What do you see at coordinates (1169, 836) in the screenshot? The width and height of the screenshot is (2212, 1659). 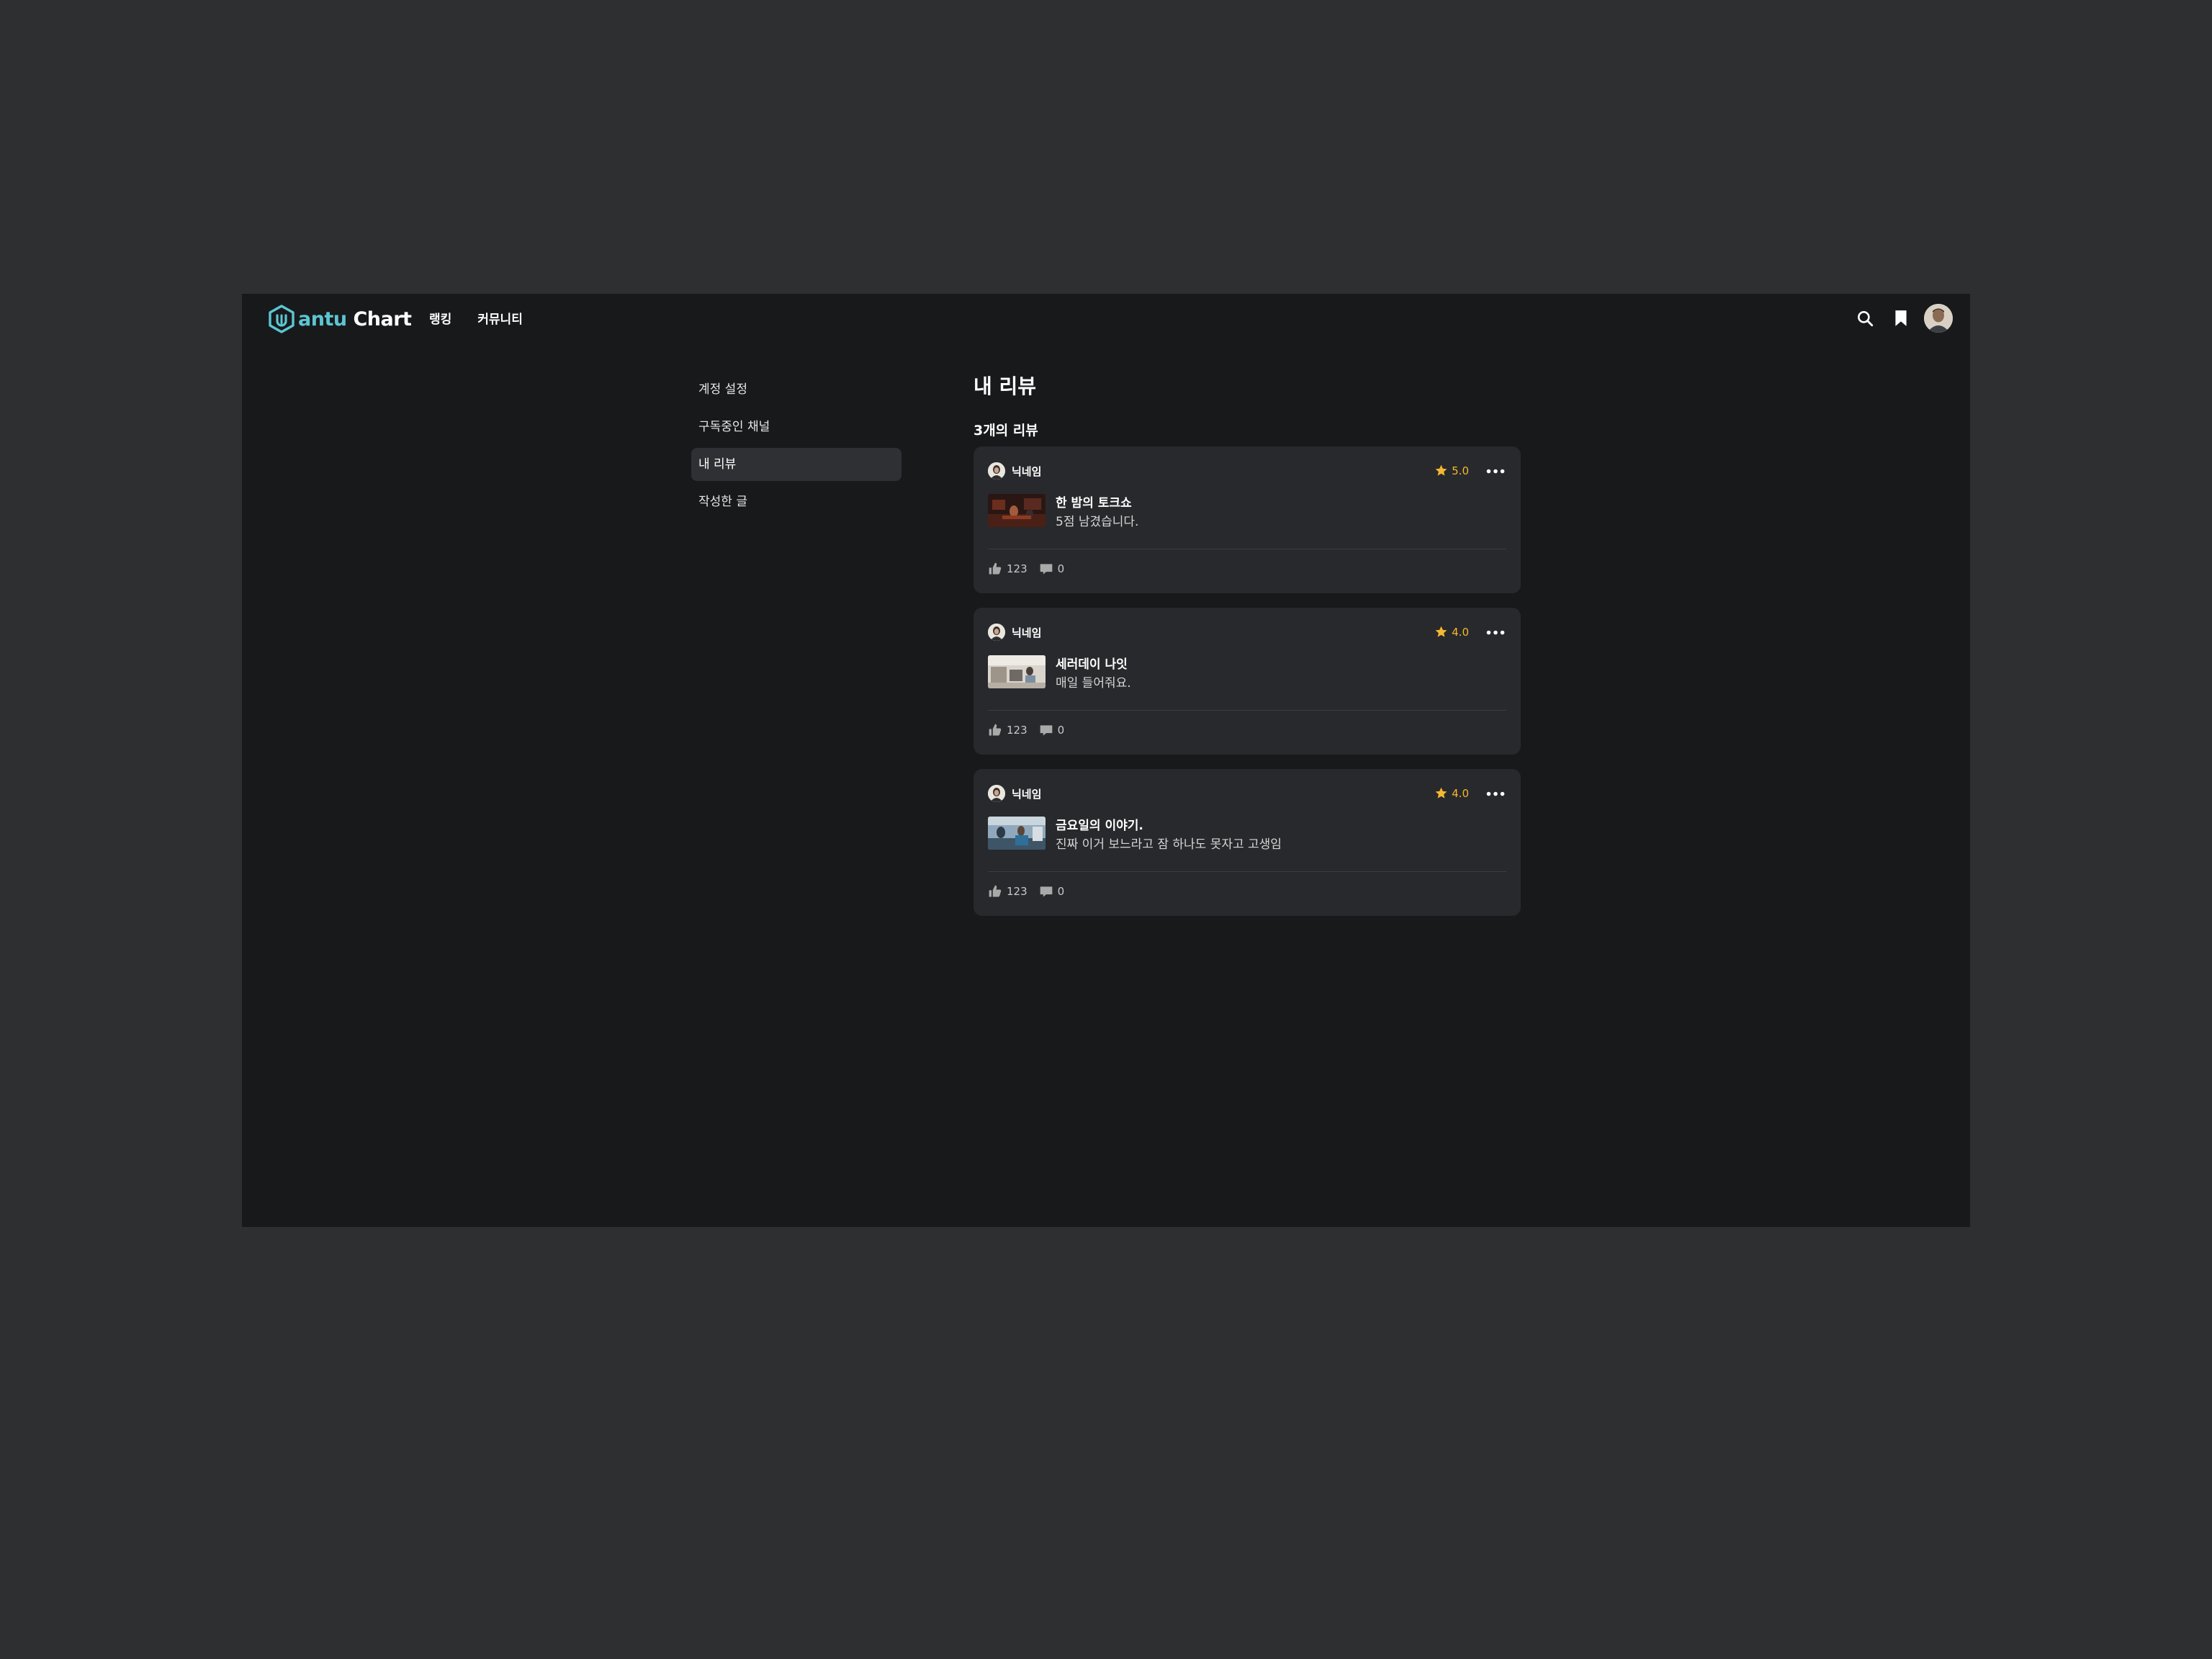 I see `review-texts: 금요일의 이야기. 진짜 이거 보느라고 잠 하나도 못자고 고생임` at bounding box center [1169, 836].